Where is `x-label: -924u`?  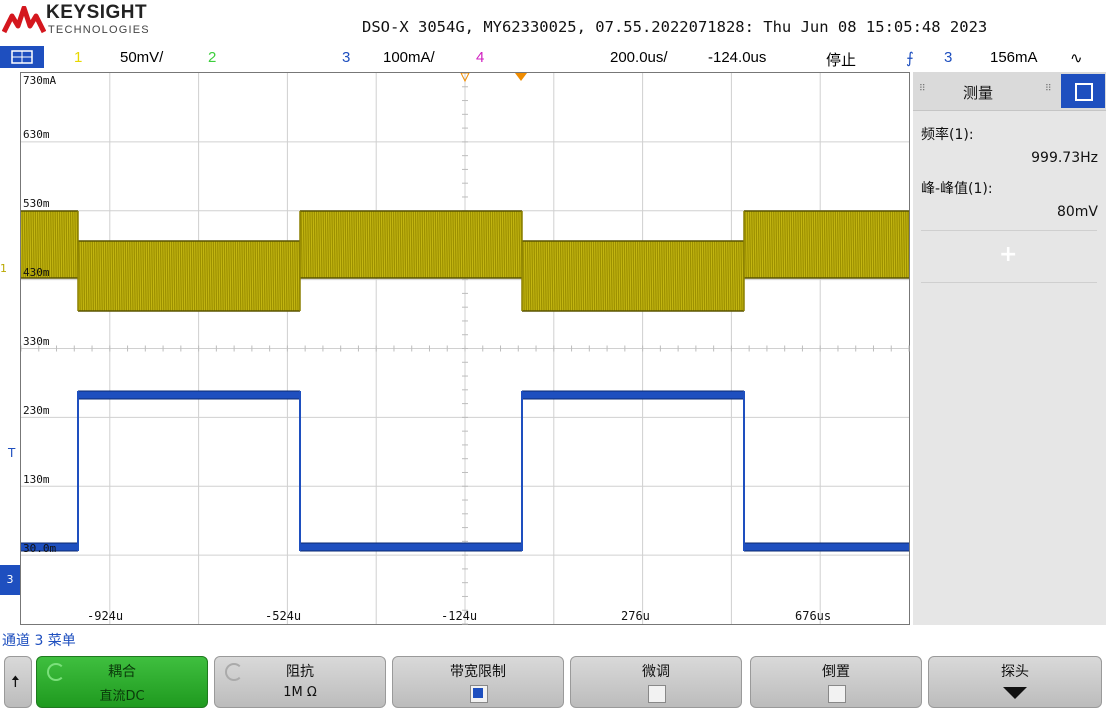
x-label: -924u is located at coordinates (105, 616).